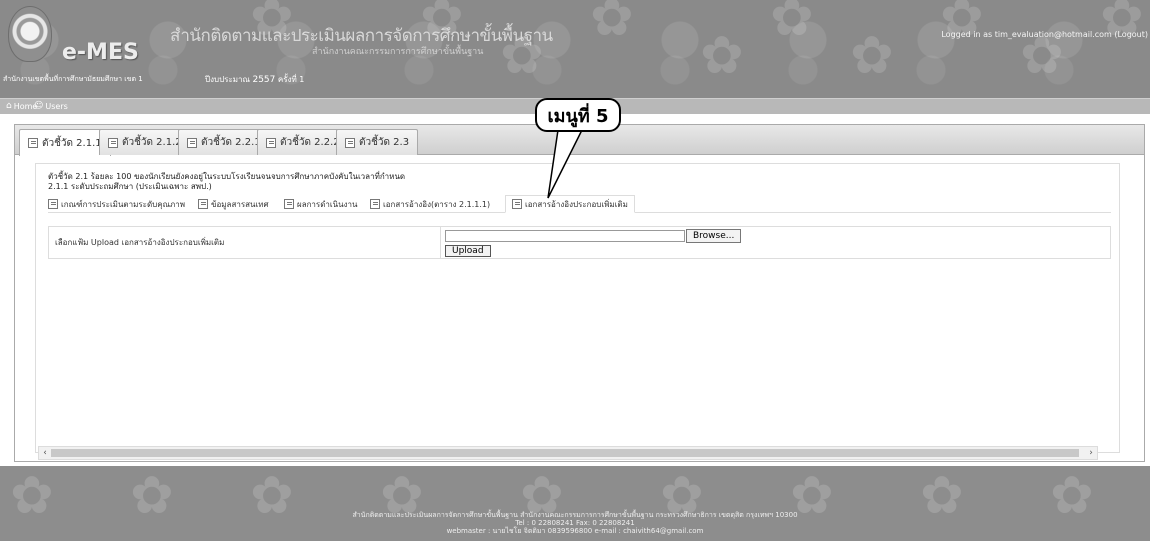  I want to click on subtab-label: ข้อมูลสารสนเทศ, so click(240, 204).